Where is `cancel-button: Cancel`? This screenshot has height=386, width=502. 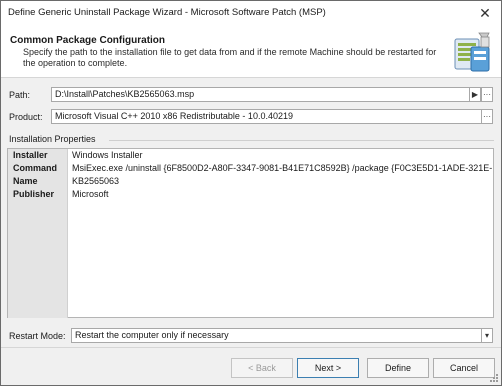
cancel-button: Cancel is located at coordinates (464, 368).